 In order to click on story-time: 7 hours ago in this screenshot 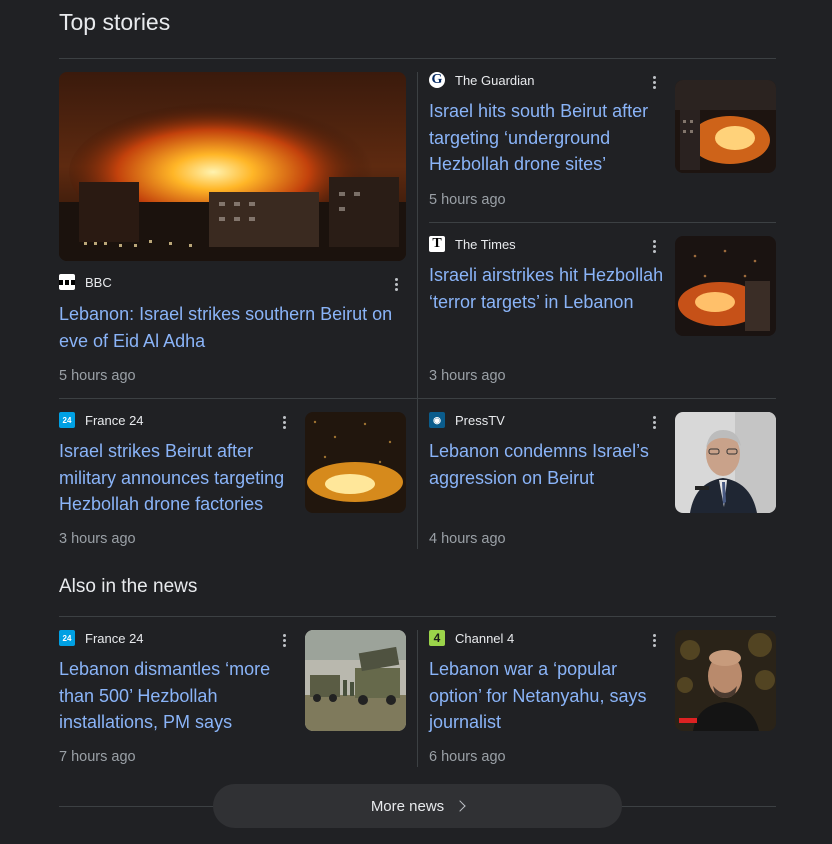, I will do `click(97, 757)`.